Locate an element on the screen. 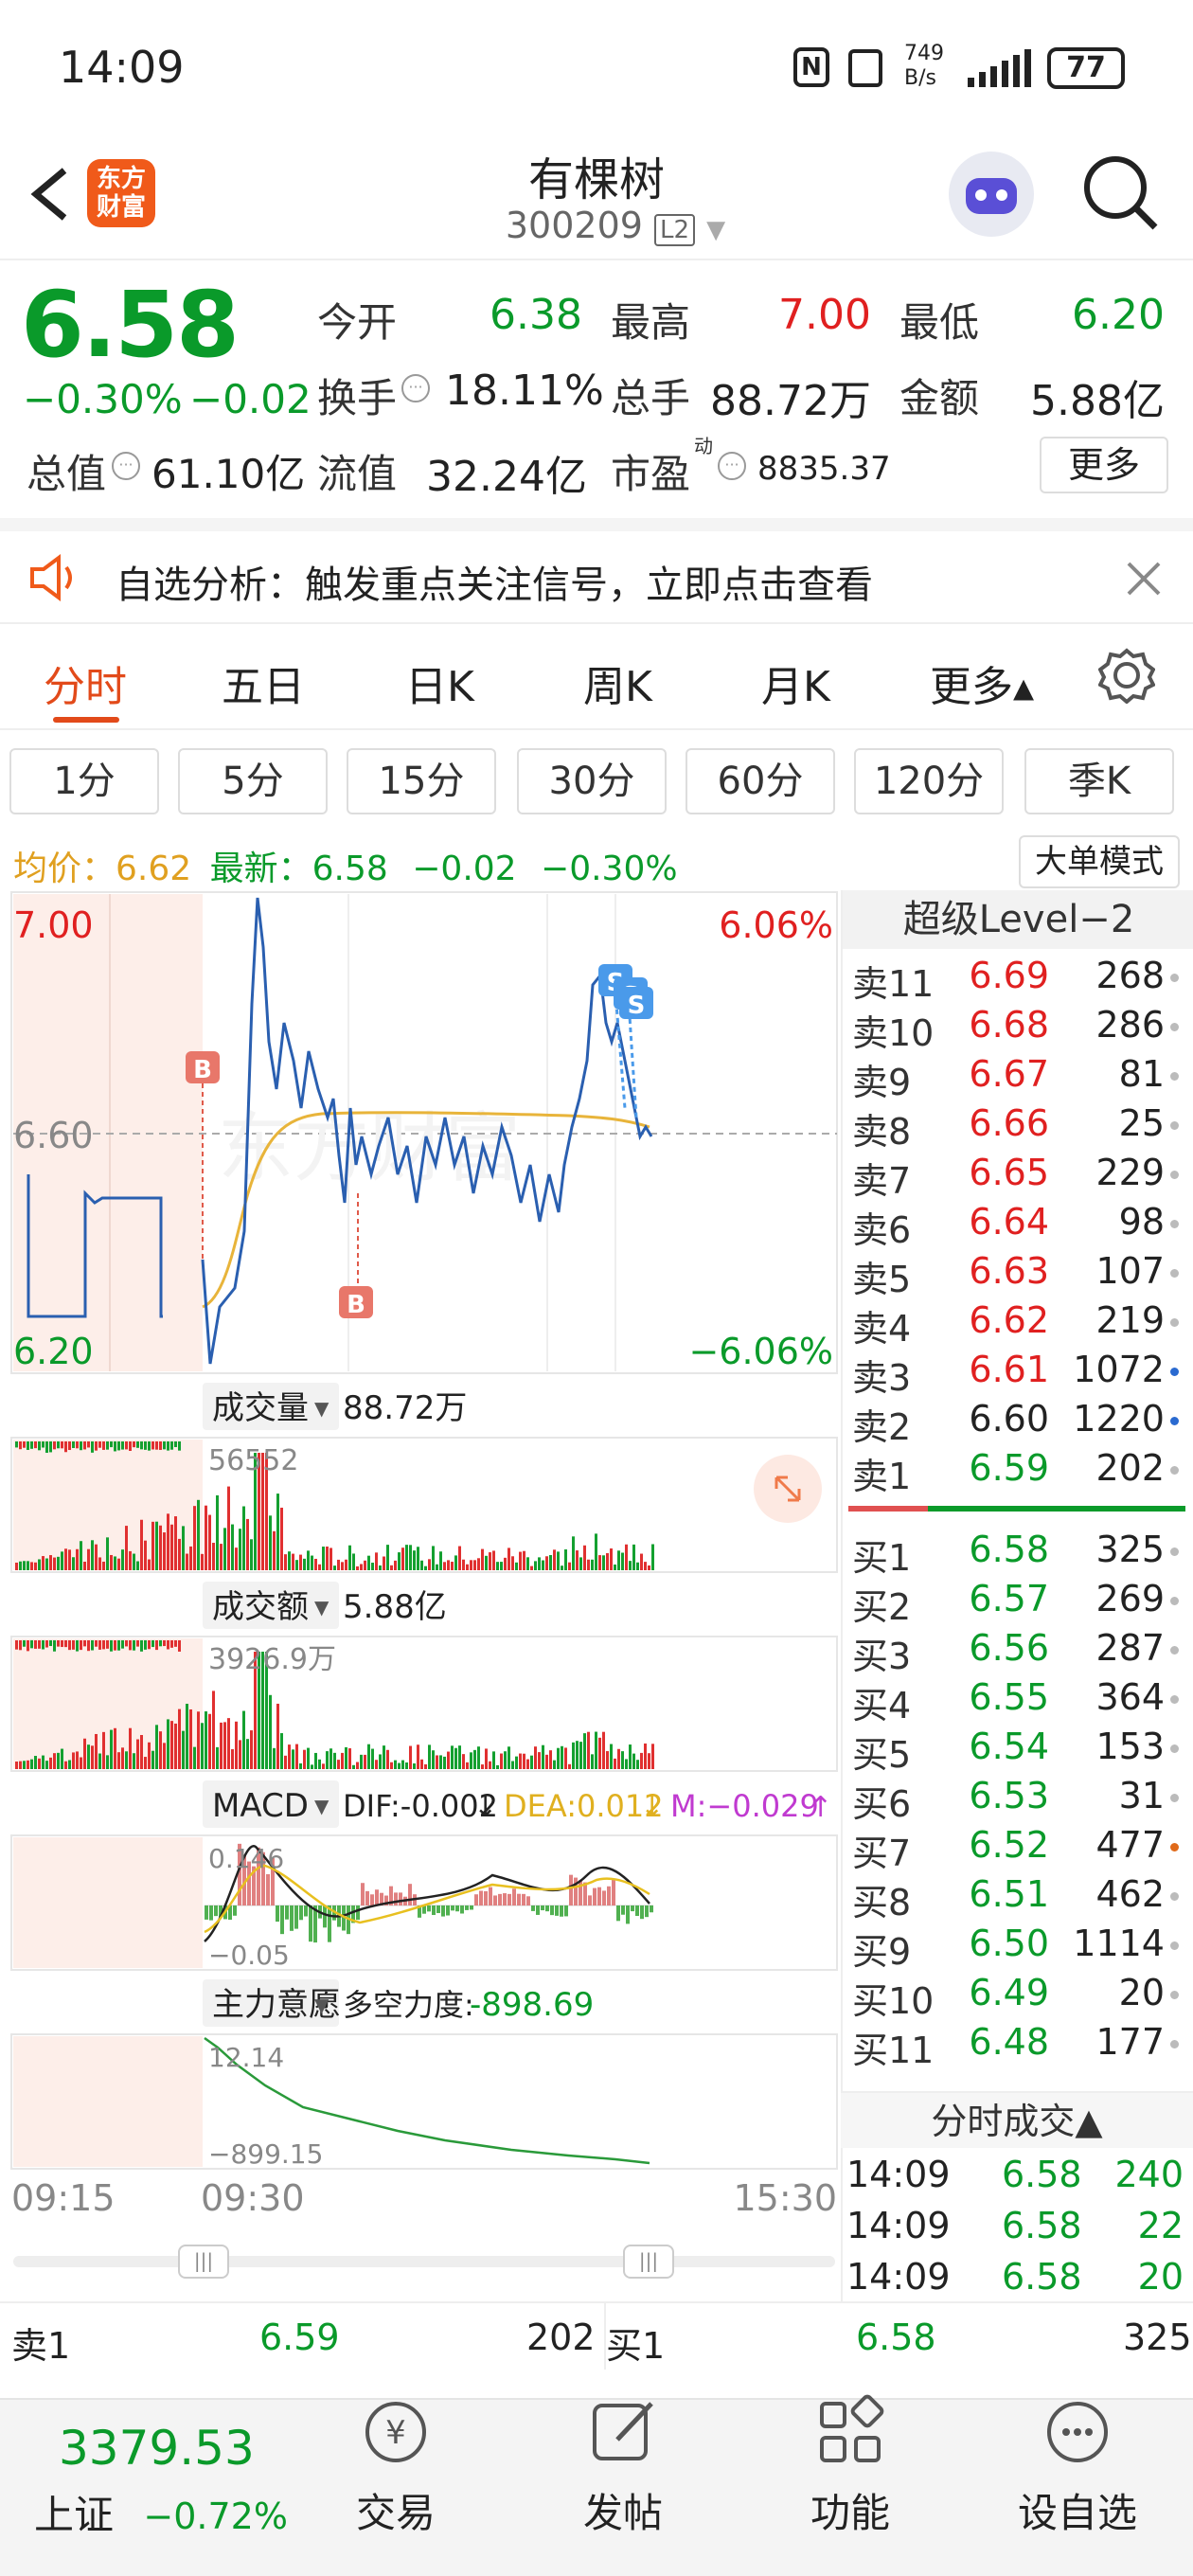 Image resolution: width=1193 pixels, height=2576 pixels. period-1min: 1分 is located at coordinates (84, 781).